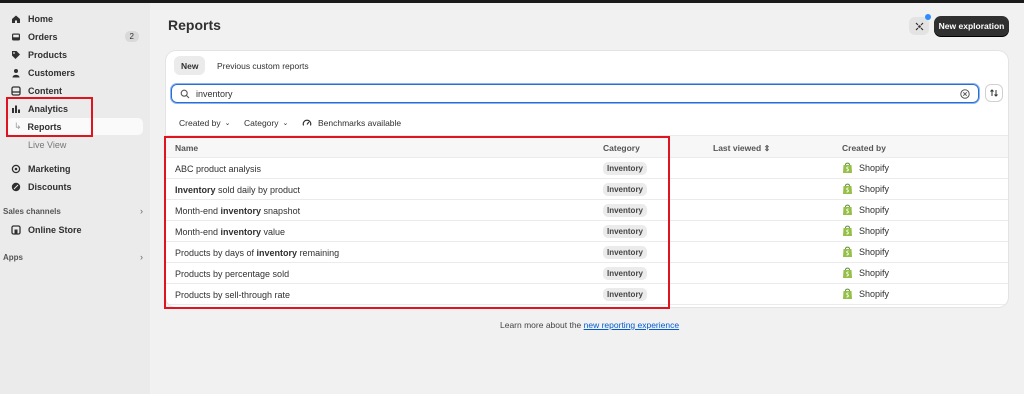  Describe the element at coordinates (45, 90) in the screenshot. I see `sidebar-item-label: Content` at that location.